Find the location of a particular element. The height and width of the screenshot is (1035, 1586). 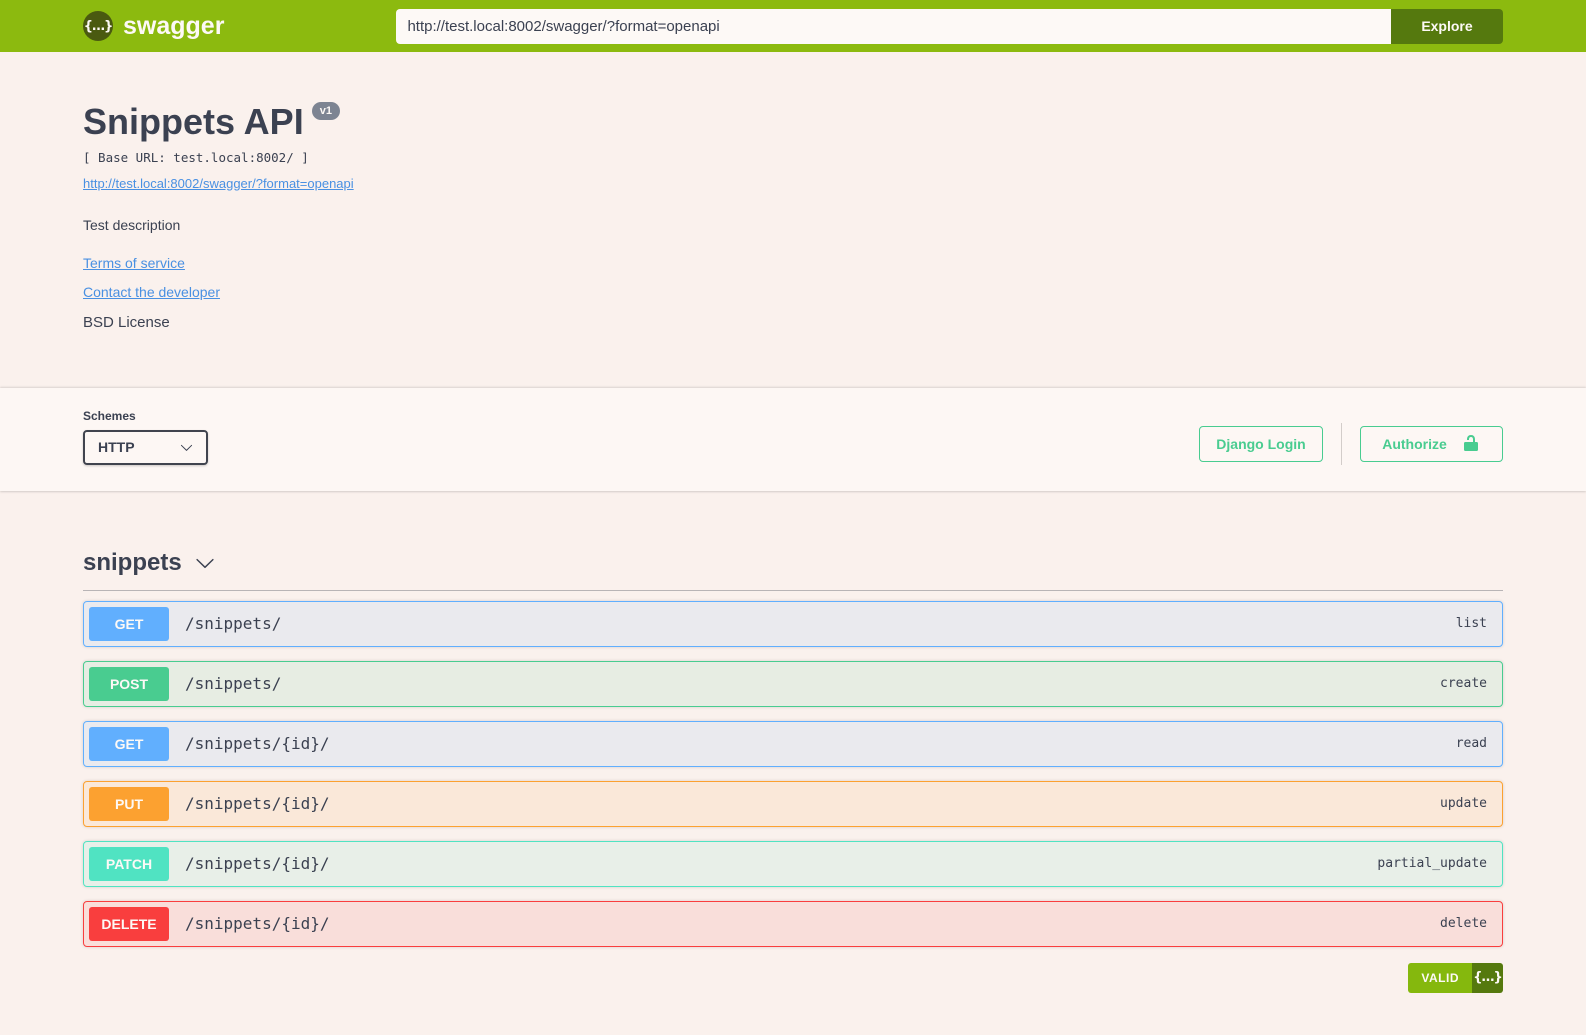

swagger-brand-link: {…} swagger is located at coordinates (153, 26).